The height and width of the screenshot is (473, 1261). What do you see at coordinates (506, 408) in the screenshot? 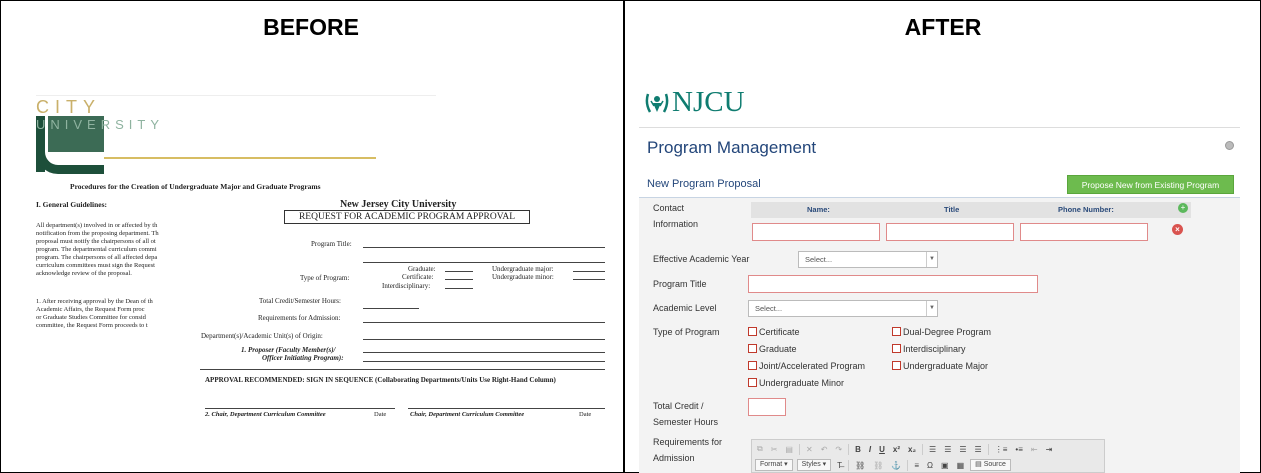
I see `chair-right-line` at bounding box center [506, 408].